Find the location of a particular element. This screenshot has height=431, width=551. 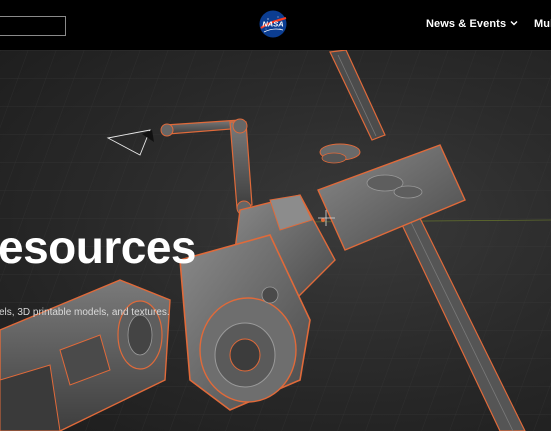

nav-news-events: News & Events is located at coordinates (472, 24).